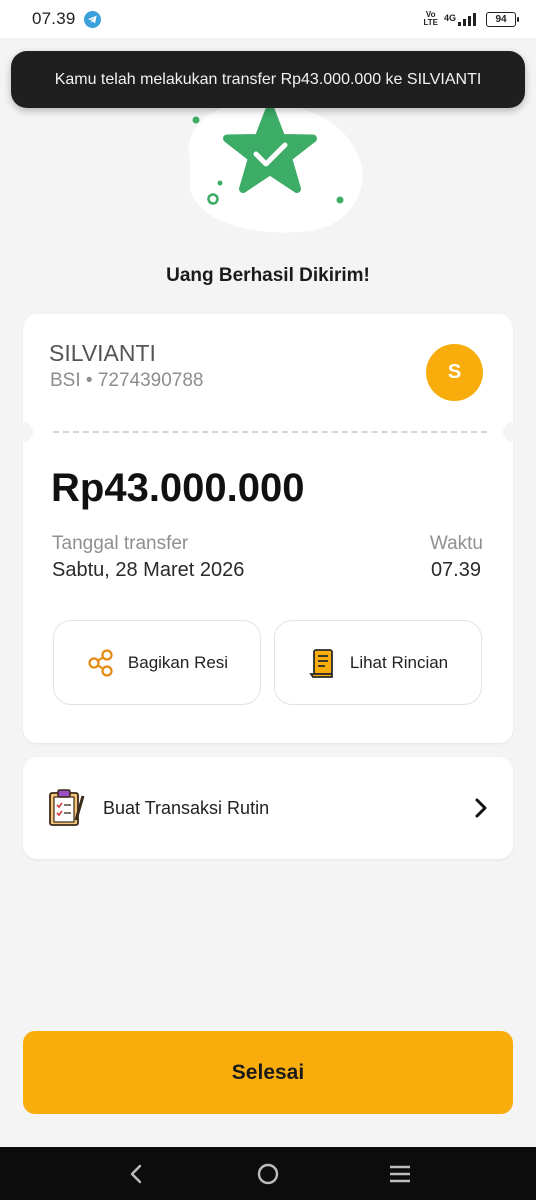  I want to click on time-label: Waktu, so click(456, 543).